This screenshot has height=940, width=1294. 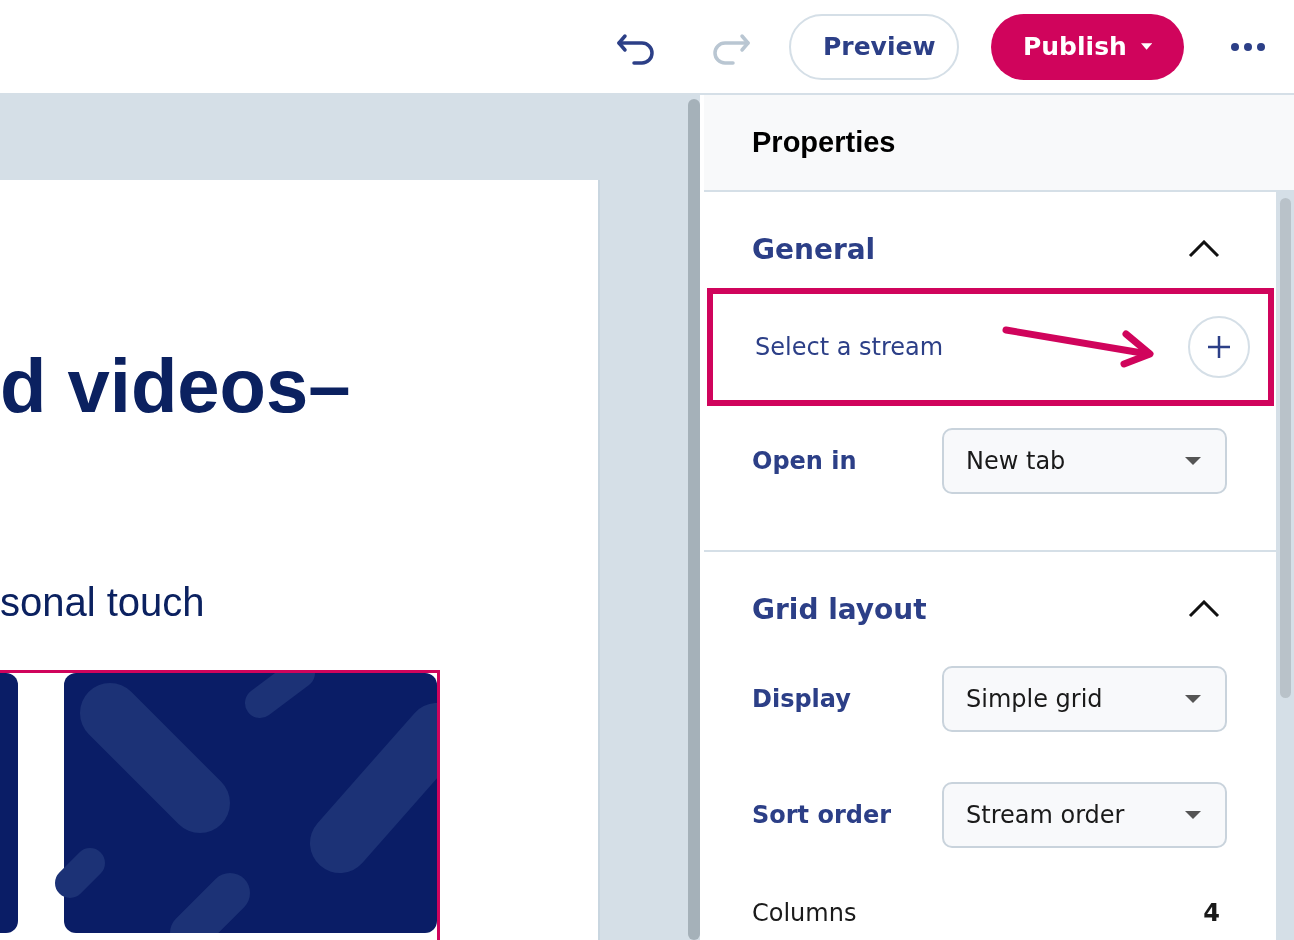 What do you see at coordinates (990, 347) in the screenshot?
I see `stream-picker: Select a stream` at bounding box center [990, 347].